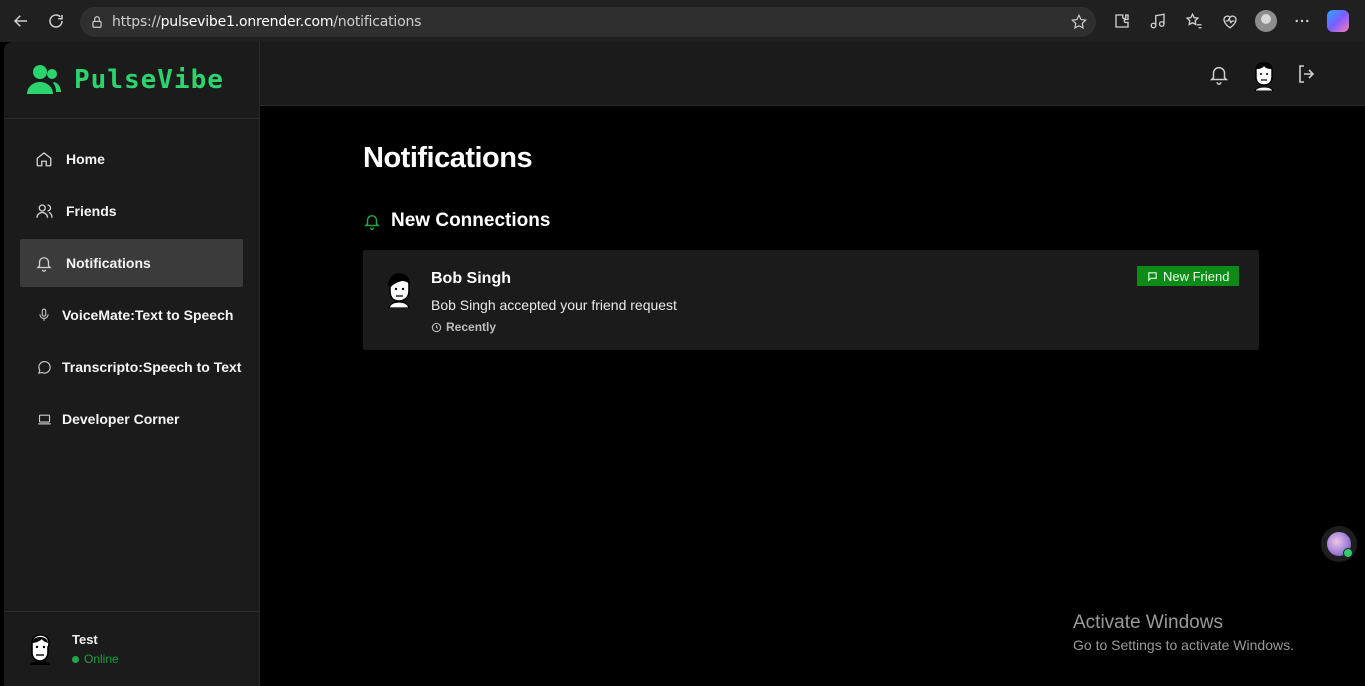 Image resolution: width=1365 pixels, height=686 pixels. I want to click on reload-button, so click(56, 21).